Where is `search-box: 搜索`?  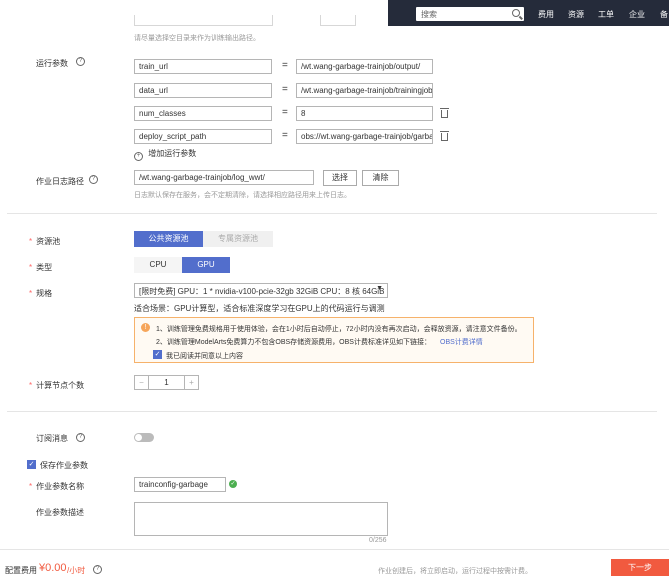 search-box: 搜索 is located at coordinates (470, 14).